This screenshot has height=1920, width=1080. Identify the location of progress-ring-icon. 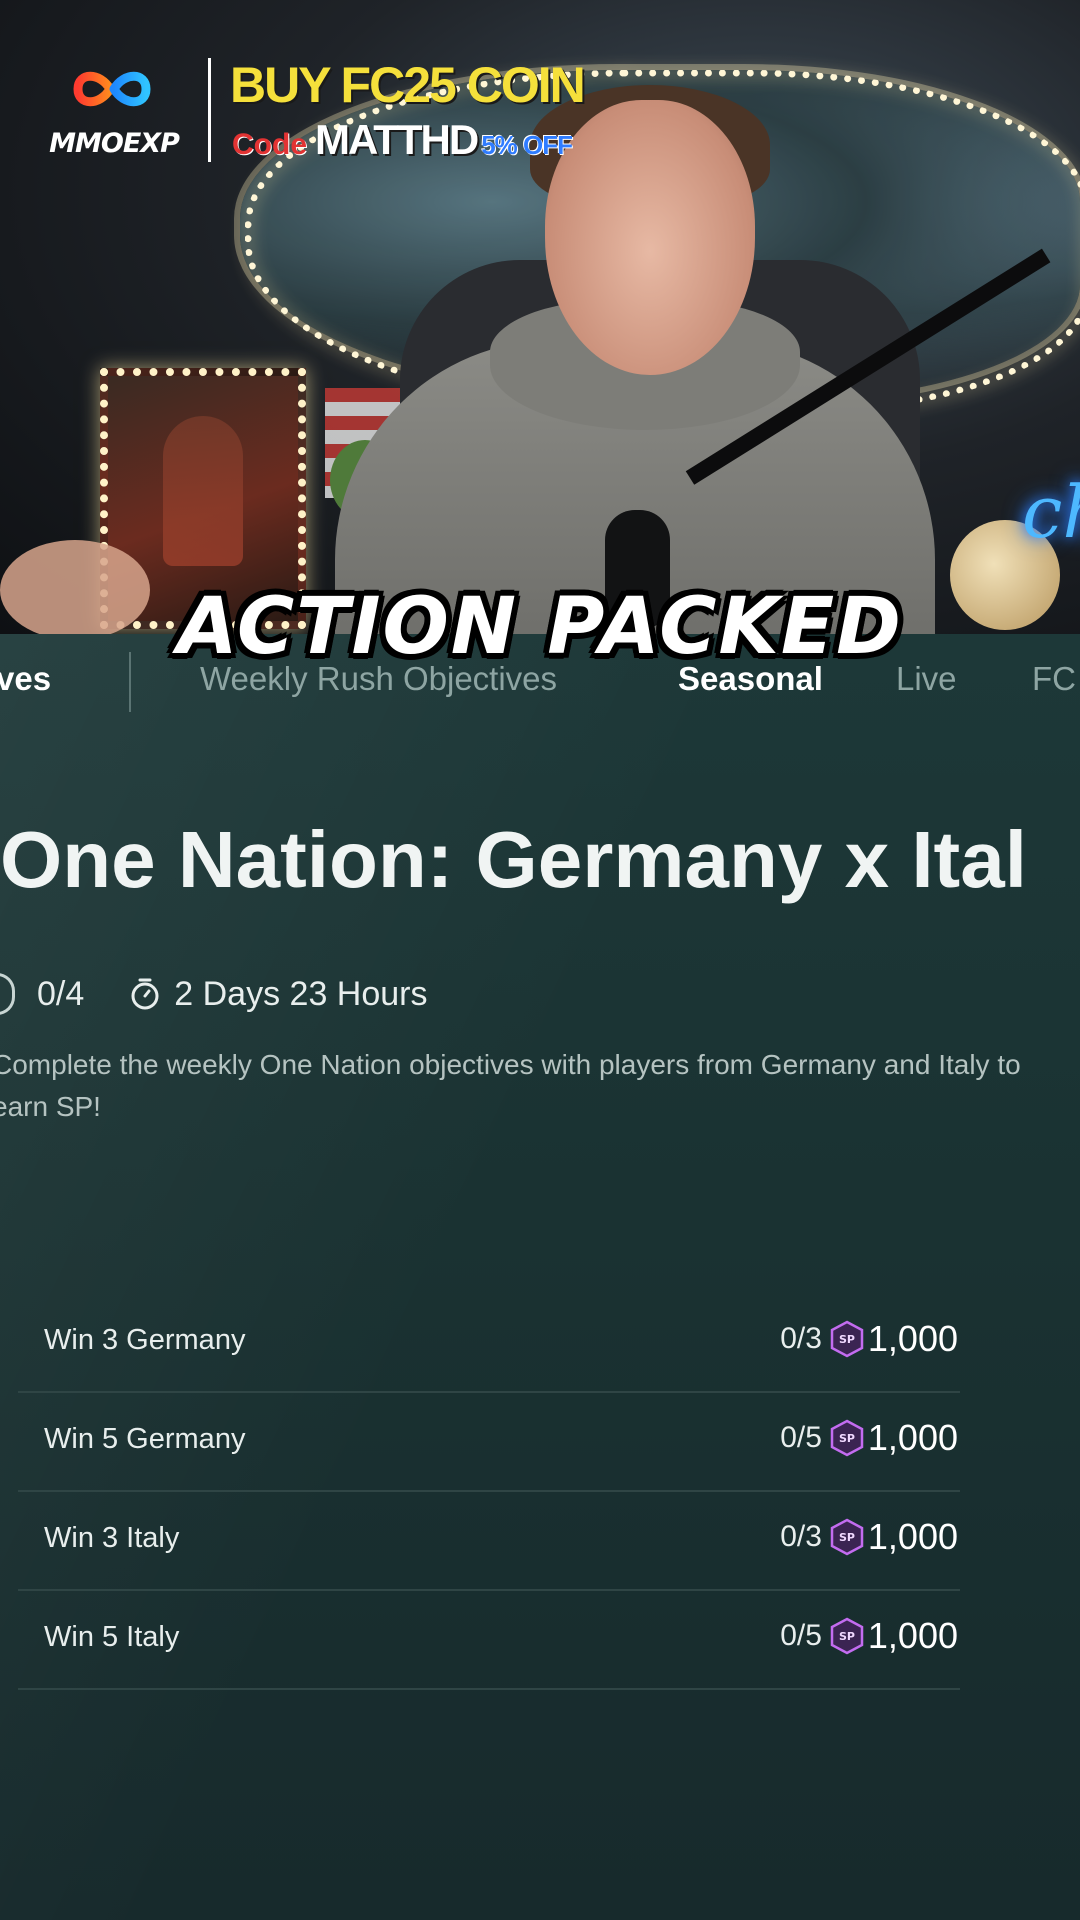
(7, 994).